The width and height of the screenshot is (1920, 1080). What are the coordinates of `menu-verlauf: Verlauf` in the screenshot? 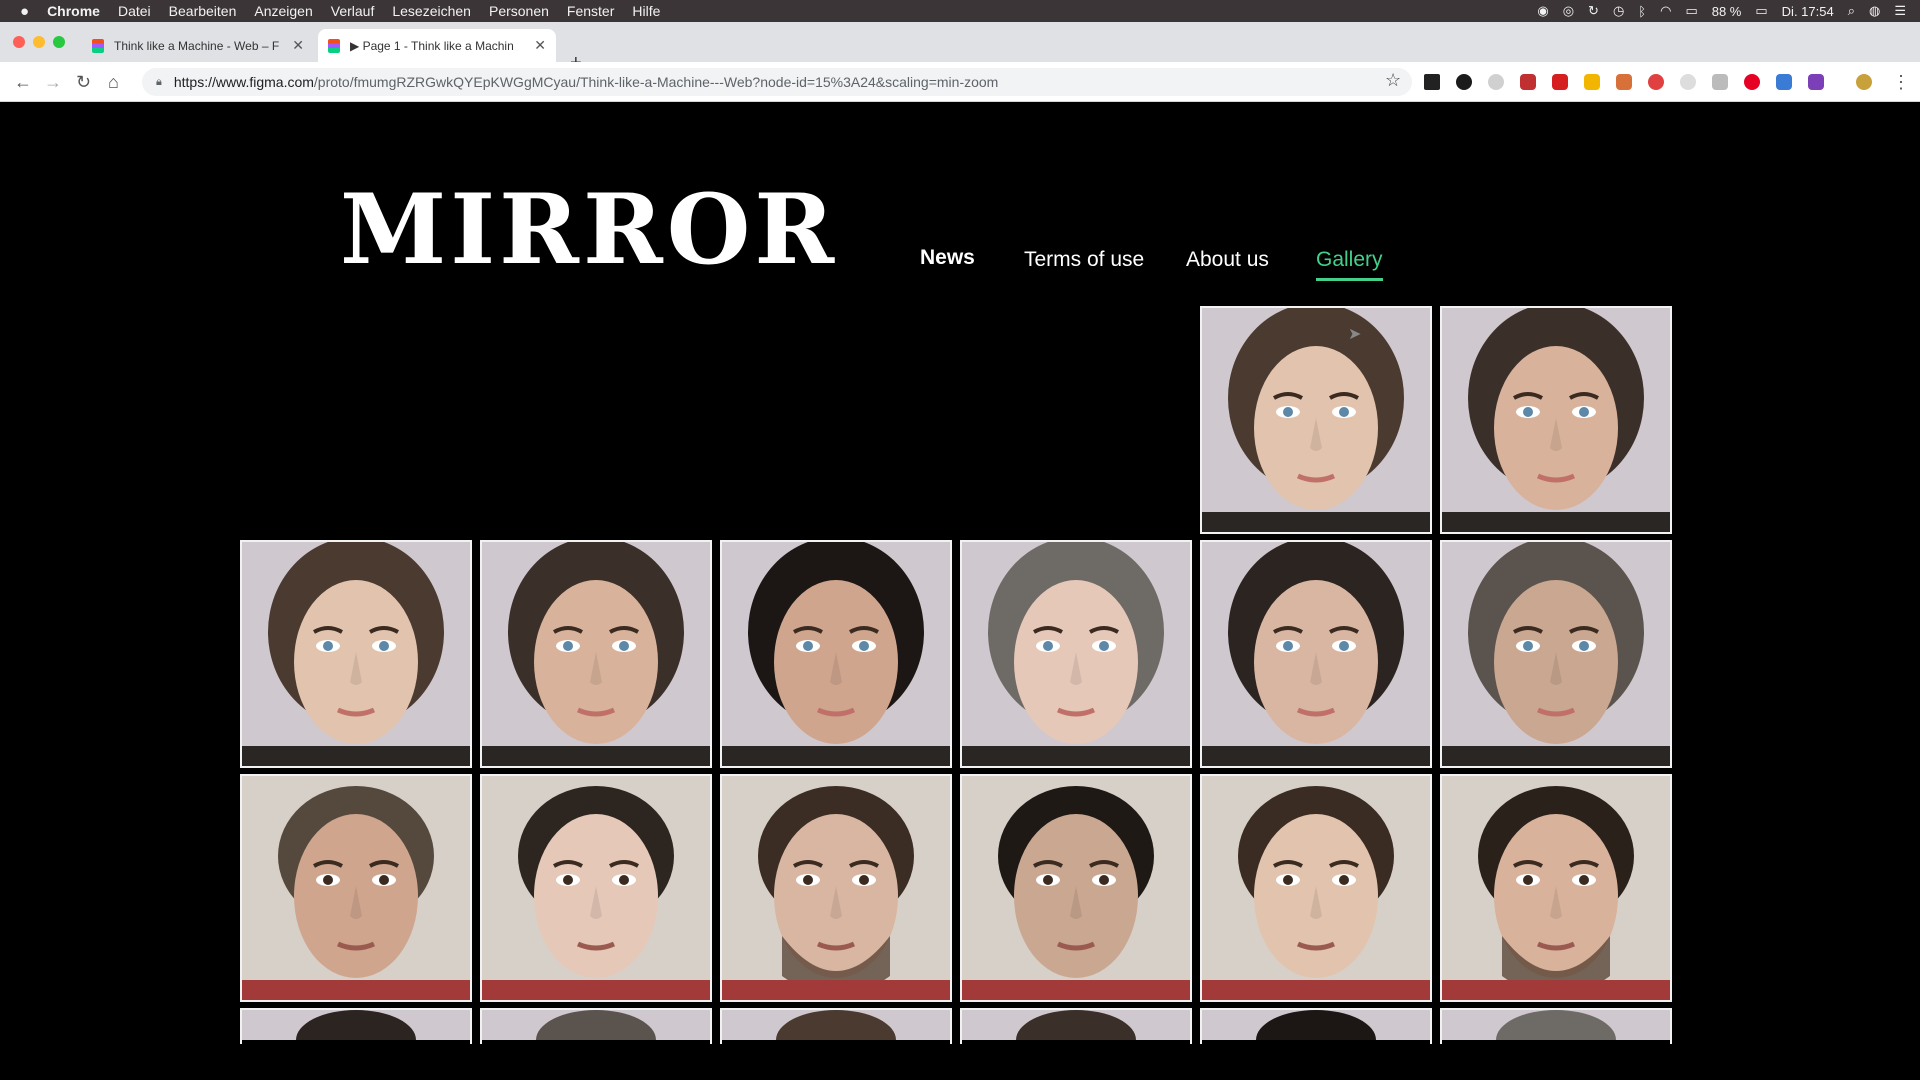 It's located at (353, 11).